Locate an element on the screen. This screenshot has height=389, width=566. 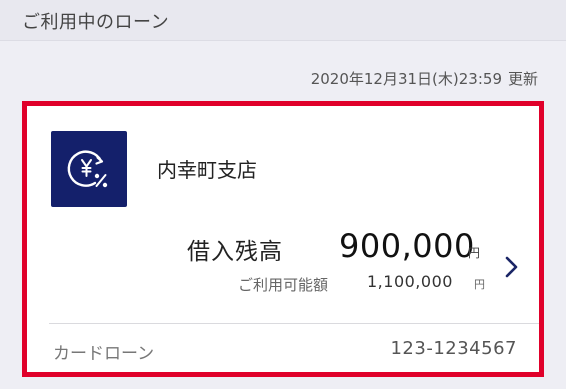
available-limit-unit: 円 is located at coordinates (479, 284).